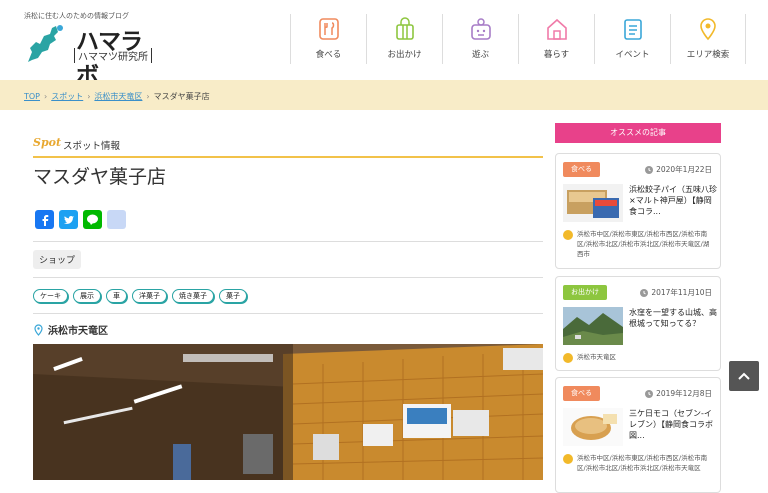  What do you see at coordinates (32, 96) in the screenshot?
I see `breadcrumb-top-link: TOP` at bounding box center [32, 96].